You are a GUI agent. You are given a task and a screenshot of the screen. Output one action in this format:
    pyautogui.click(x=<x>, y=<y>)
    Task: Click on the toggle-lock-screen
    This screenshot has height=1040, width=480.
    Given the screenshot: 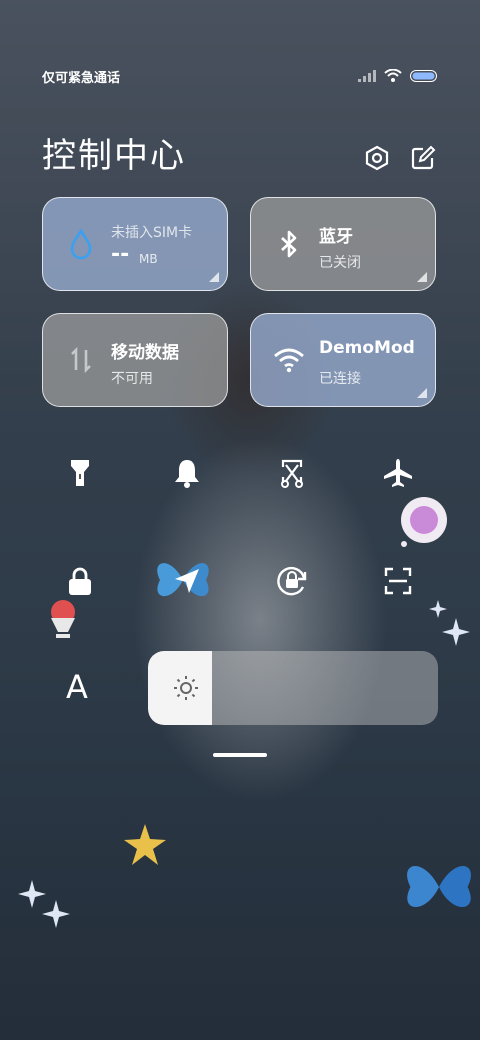 What is the action you would take?
    pyautogui.click(x=80, y=583)
    